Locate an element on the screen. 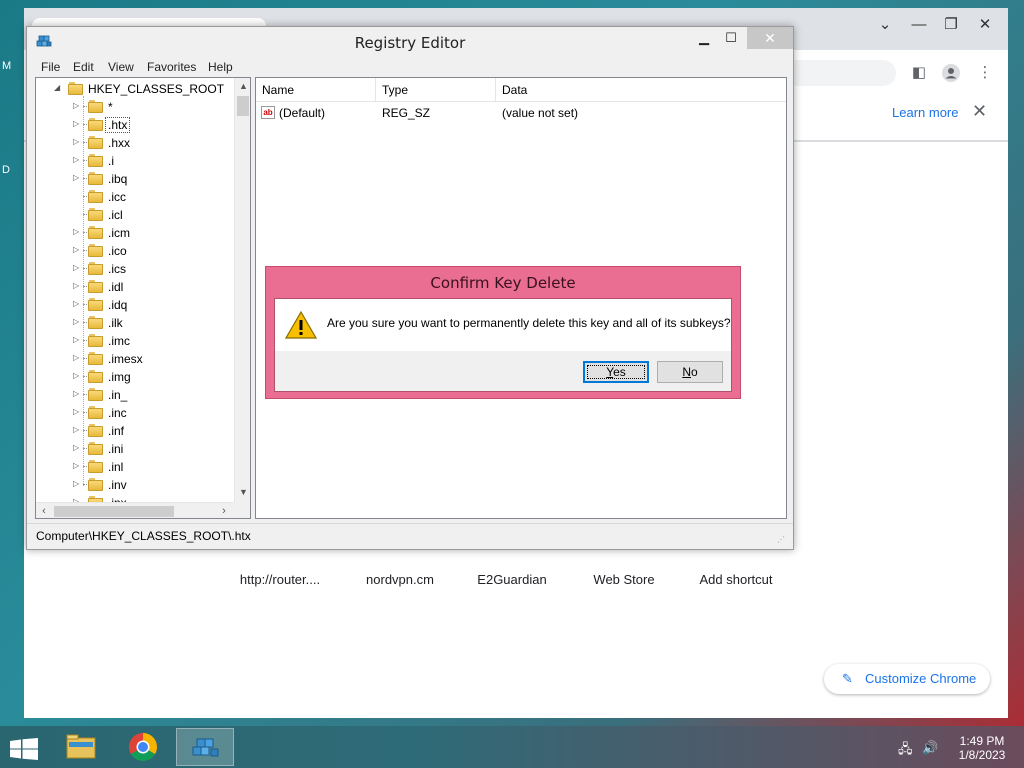  tree-key-row: ▷ * is located at coordinates (136, 107).